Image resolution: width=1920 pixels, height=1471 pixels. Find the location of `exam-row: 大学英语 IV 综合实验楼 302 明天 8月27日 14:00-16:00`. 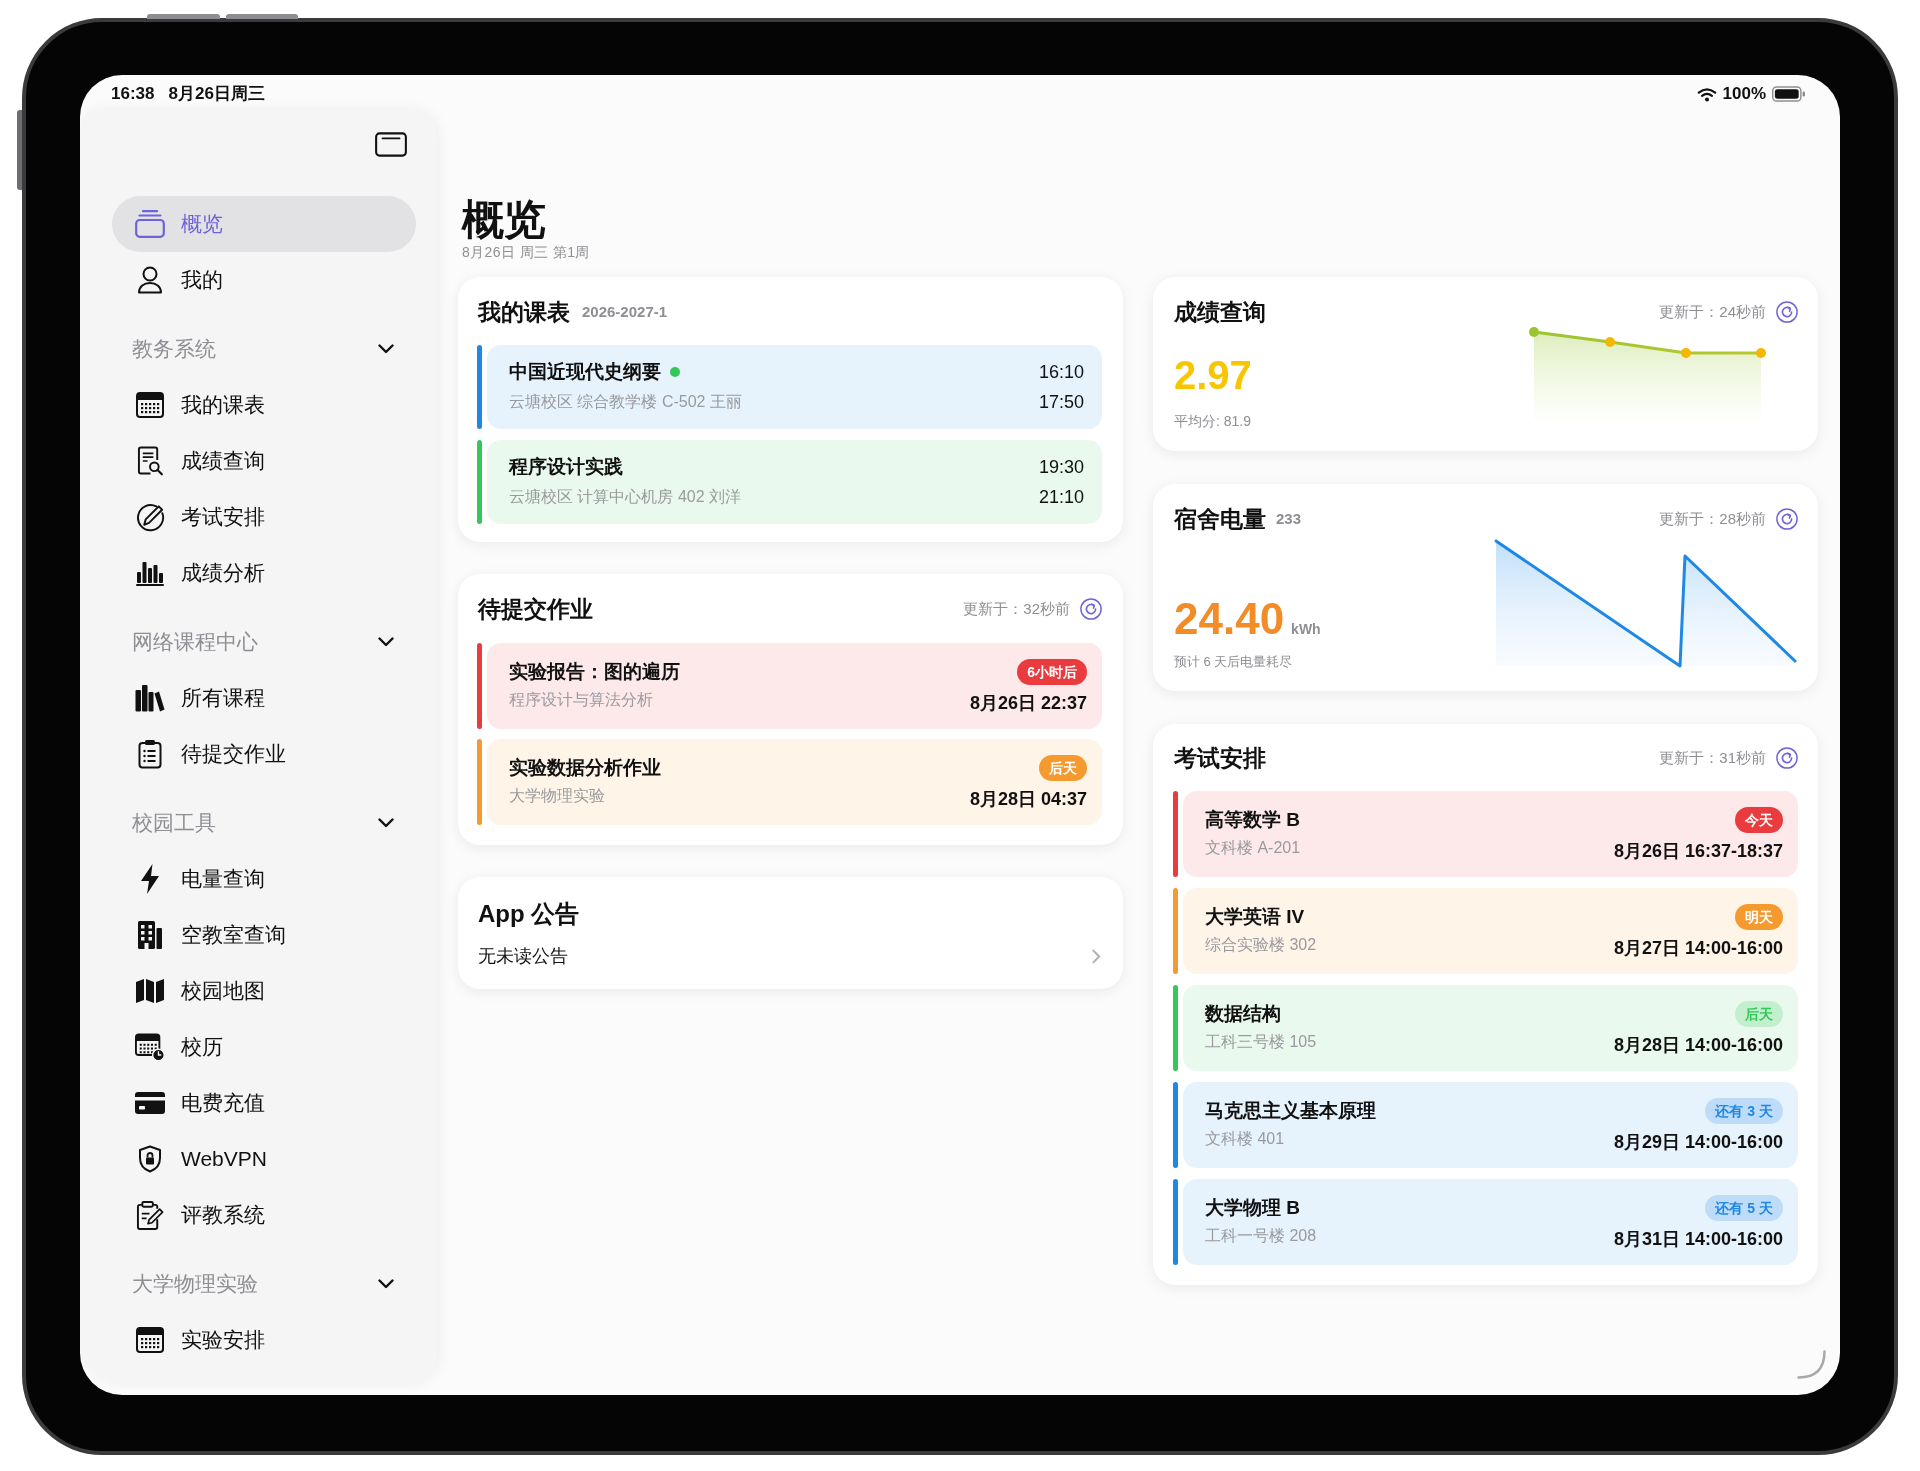

exam-row: 大学英语 IV 综合实验楼 302 明天 8月27日 14:00-16:00 is located at coordinates (1490, 931).